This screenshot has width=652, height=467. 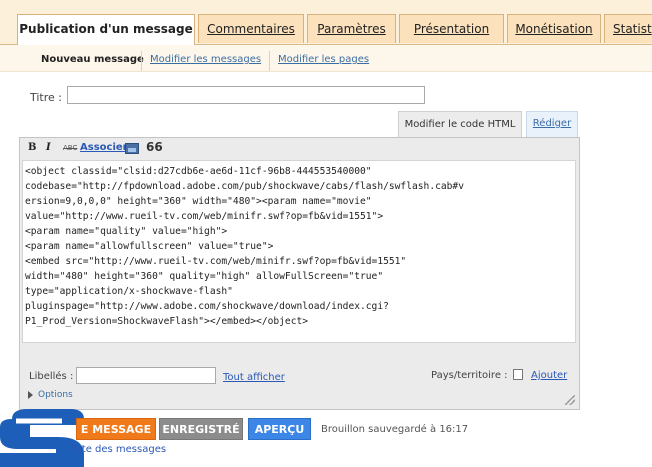 What do you see at coordinates (552, 124) in the screenshot?
I see `tab-compose: Rédiger` at bounding box center [552, 124].